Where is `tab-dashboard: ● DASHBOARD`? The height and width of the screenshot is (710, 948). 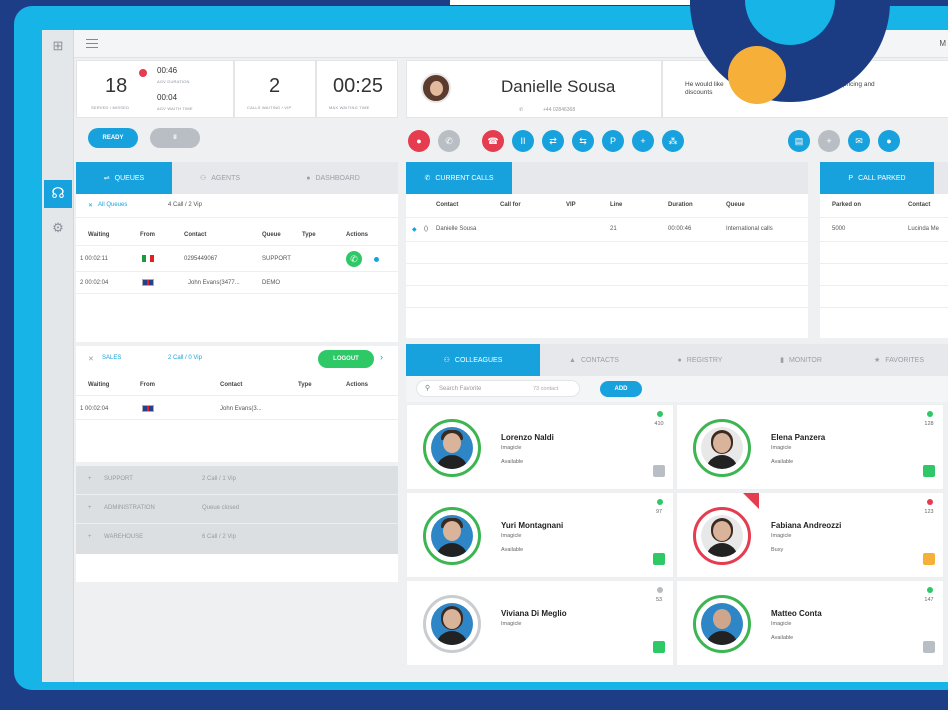
tab-dashboard: ● DASHBOARD is located at coordinates (333, 178).